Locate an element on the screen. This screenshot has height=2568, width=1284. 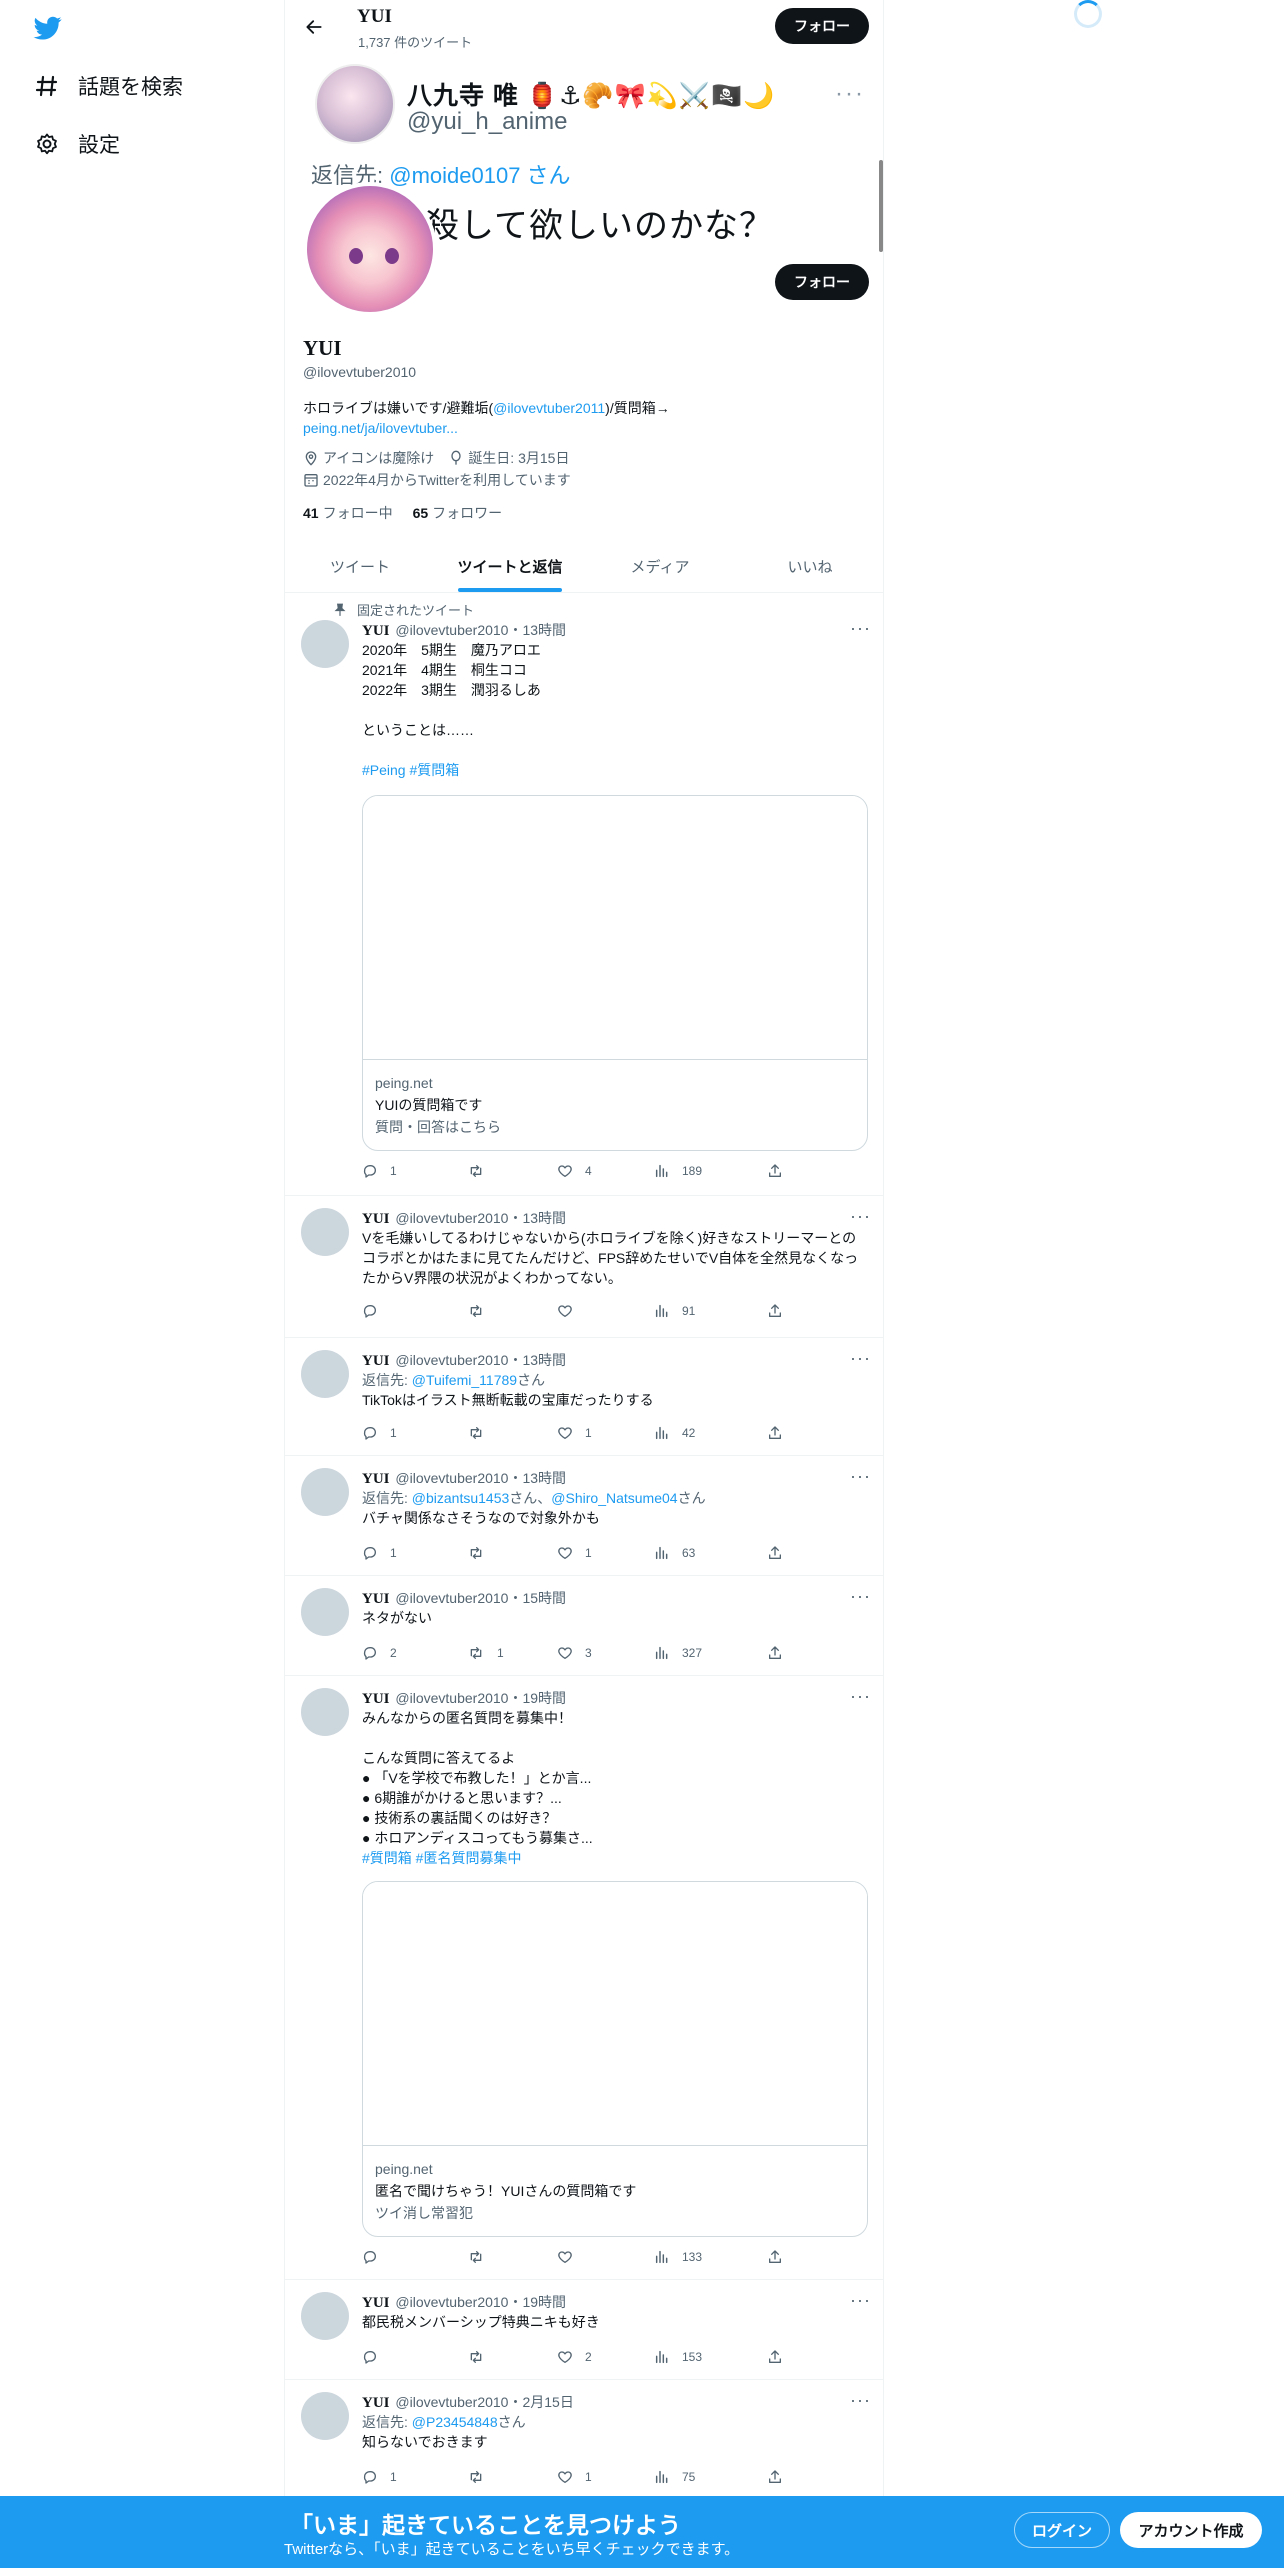
bio-mention-link: @ilovevtuber2011 is located at coordinates (549, 408).